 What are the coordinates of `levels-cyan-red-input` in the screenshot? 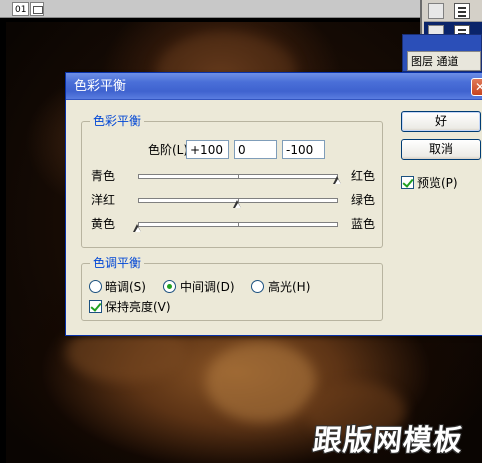 It's located at (207, 149).